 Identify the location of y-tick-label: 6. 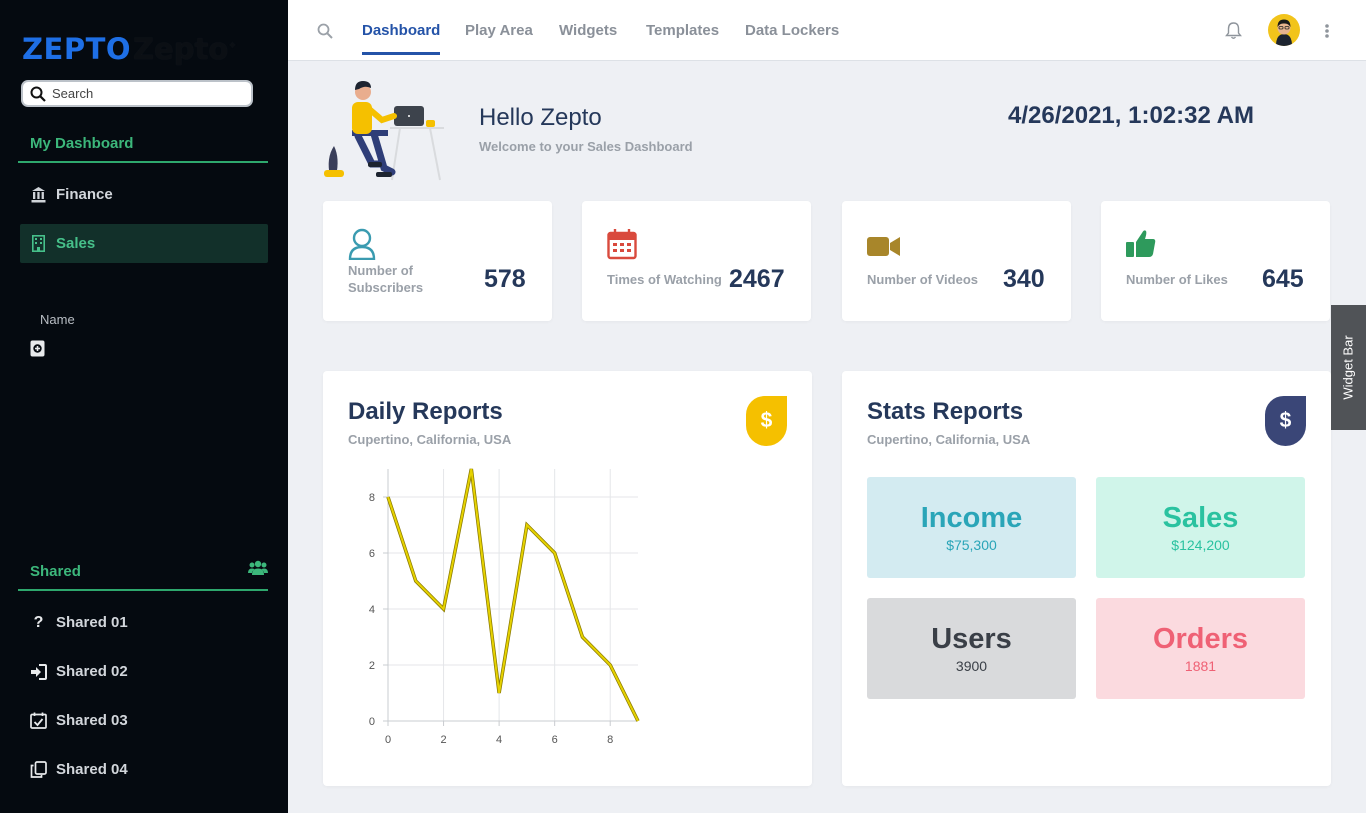
(372, 554).